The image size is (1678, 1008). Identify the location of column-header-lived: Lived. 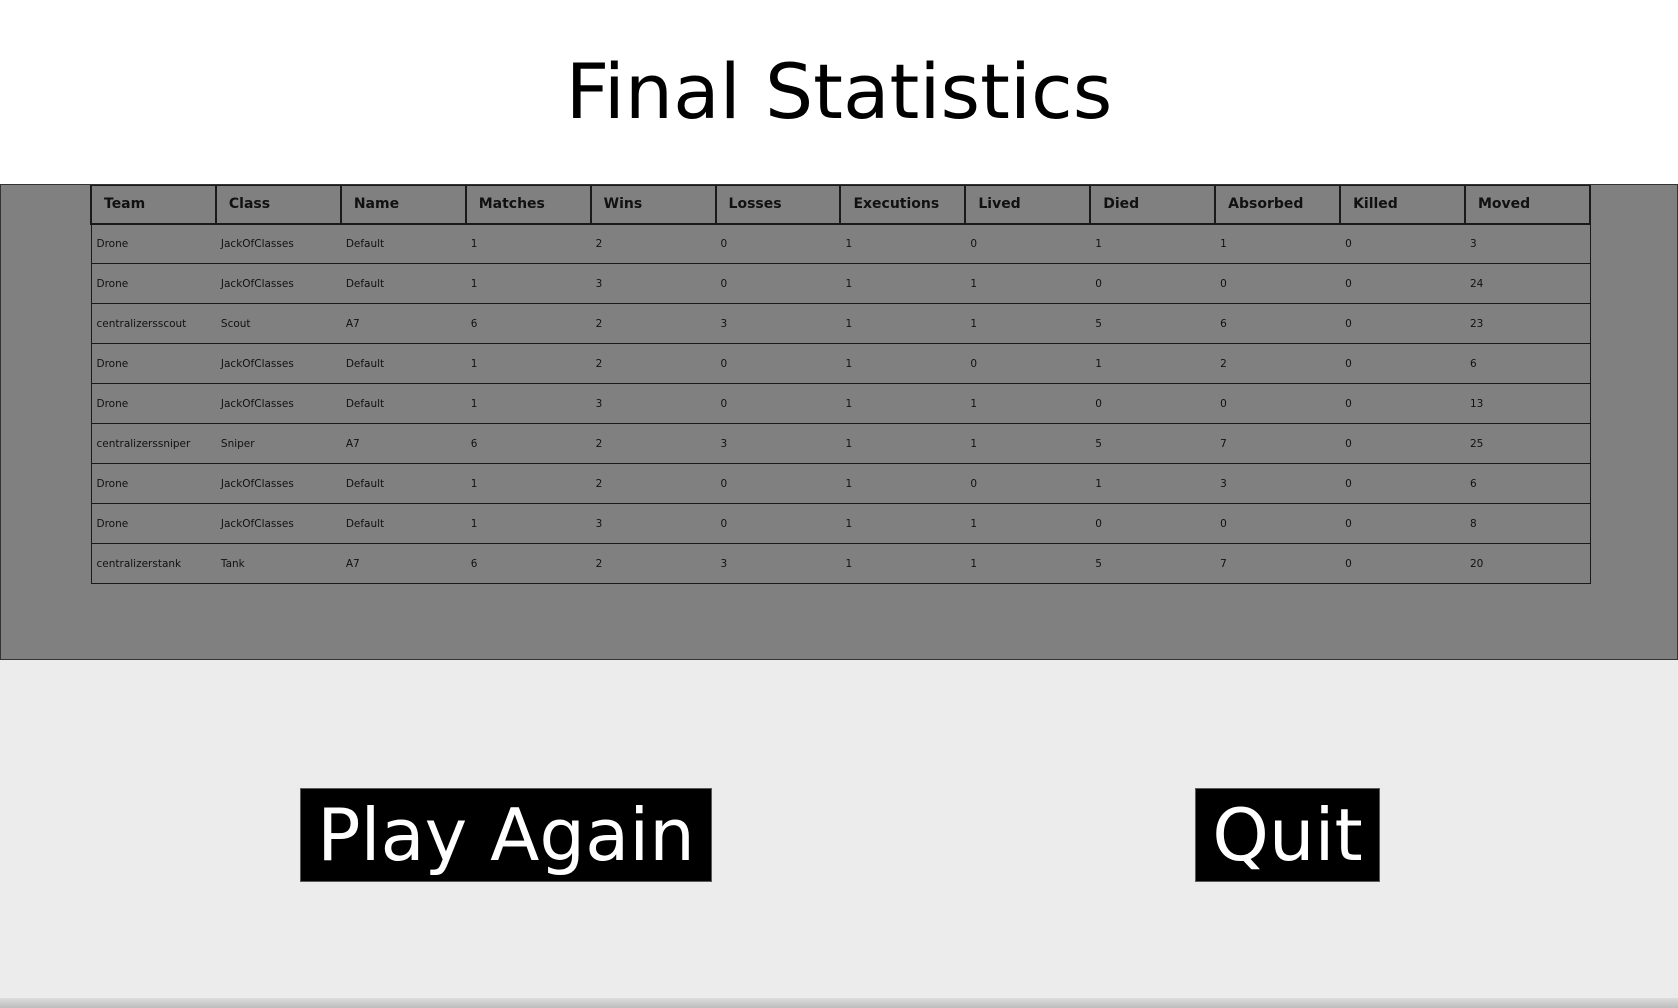
(1028, 205).